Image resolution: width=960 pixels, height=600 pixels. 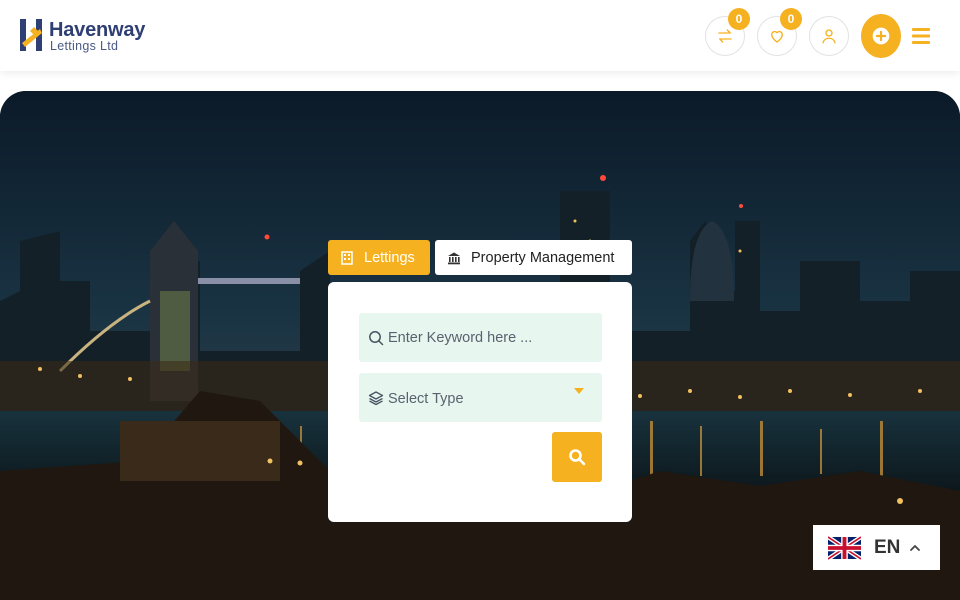 What do you see at coordinates (543, 257) in the screenshot?
I see `tab-property-management-label: Property Management` at bounding box center [543, 257].